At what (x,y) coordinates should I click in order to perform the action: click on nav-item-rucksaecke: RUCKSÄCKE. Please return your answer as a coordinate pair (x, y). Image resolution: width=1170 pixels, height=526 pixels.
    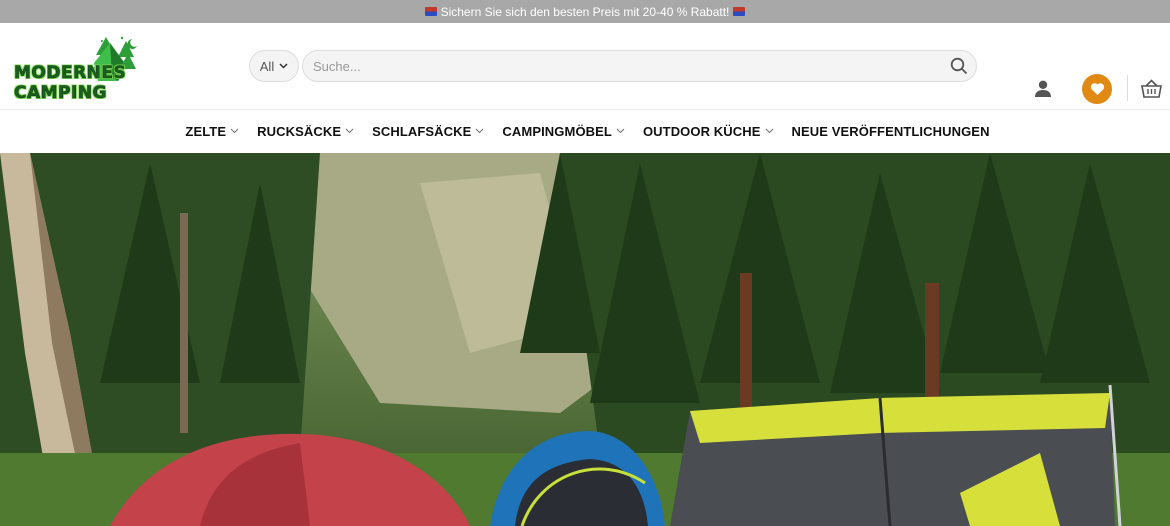
    Looking at the image, I should click on (305, 131).